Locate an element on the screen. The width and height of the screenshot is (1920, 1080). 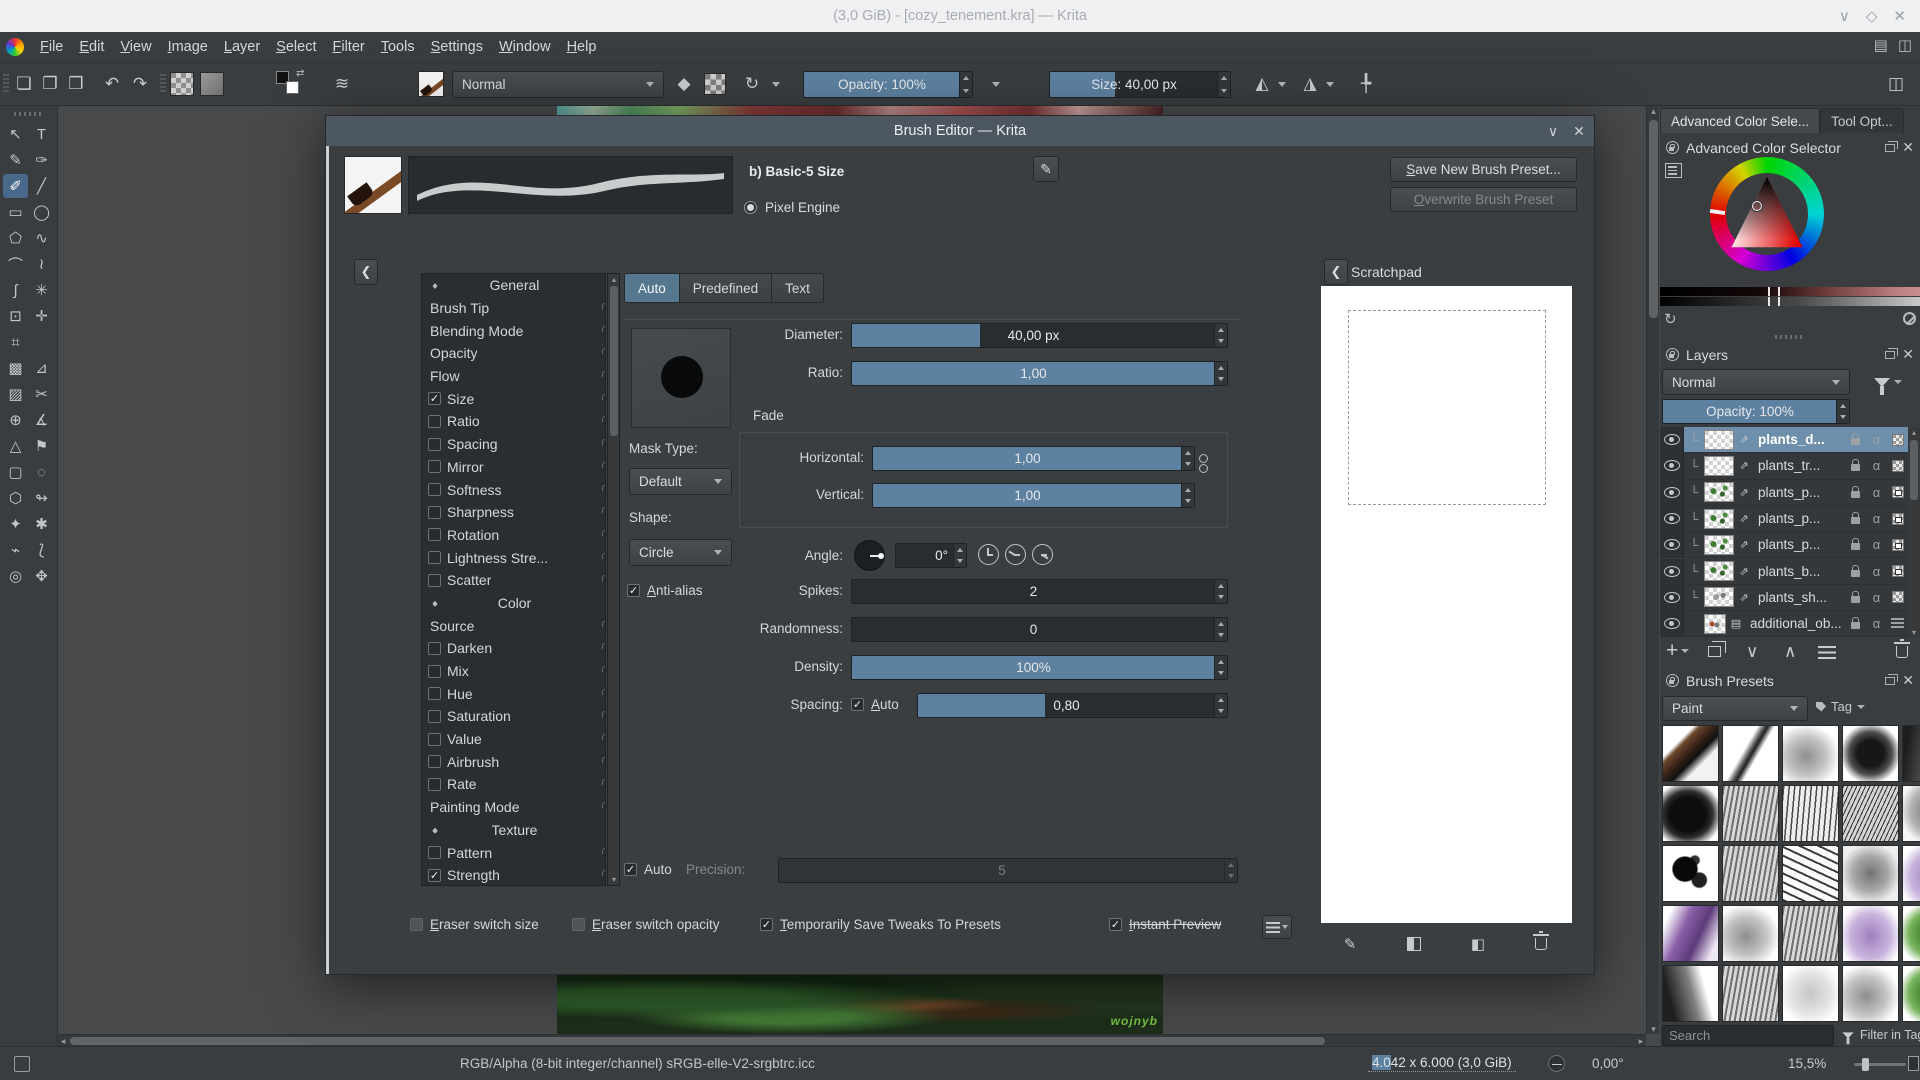
layer-visibility-toggle is located at coordinates (1672, 466).